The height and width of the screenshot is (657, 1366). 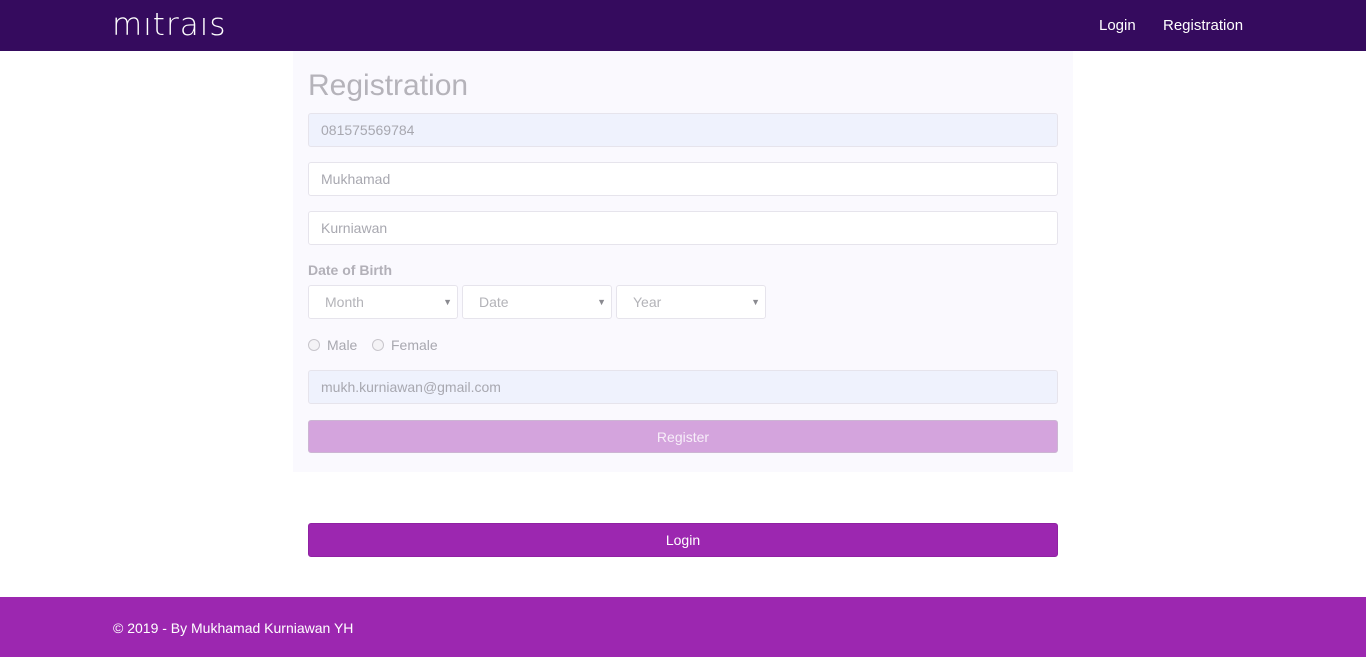 What do you see at coordinates (344, 302) in the screenshot?
I see `month-select-value: Month` at bounding box center [344, 302].